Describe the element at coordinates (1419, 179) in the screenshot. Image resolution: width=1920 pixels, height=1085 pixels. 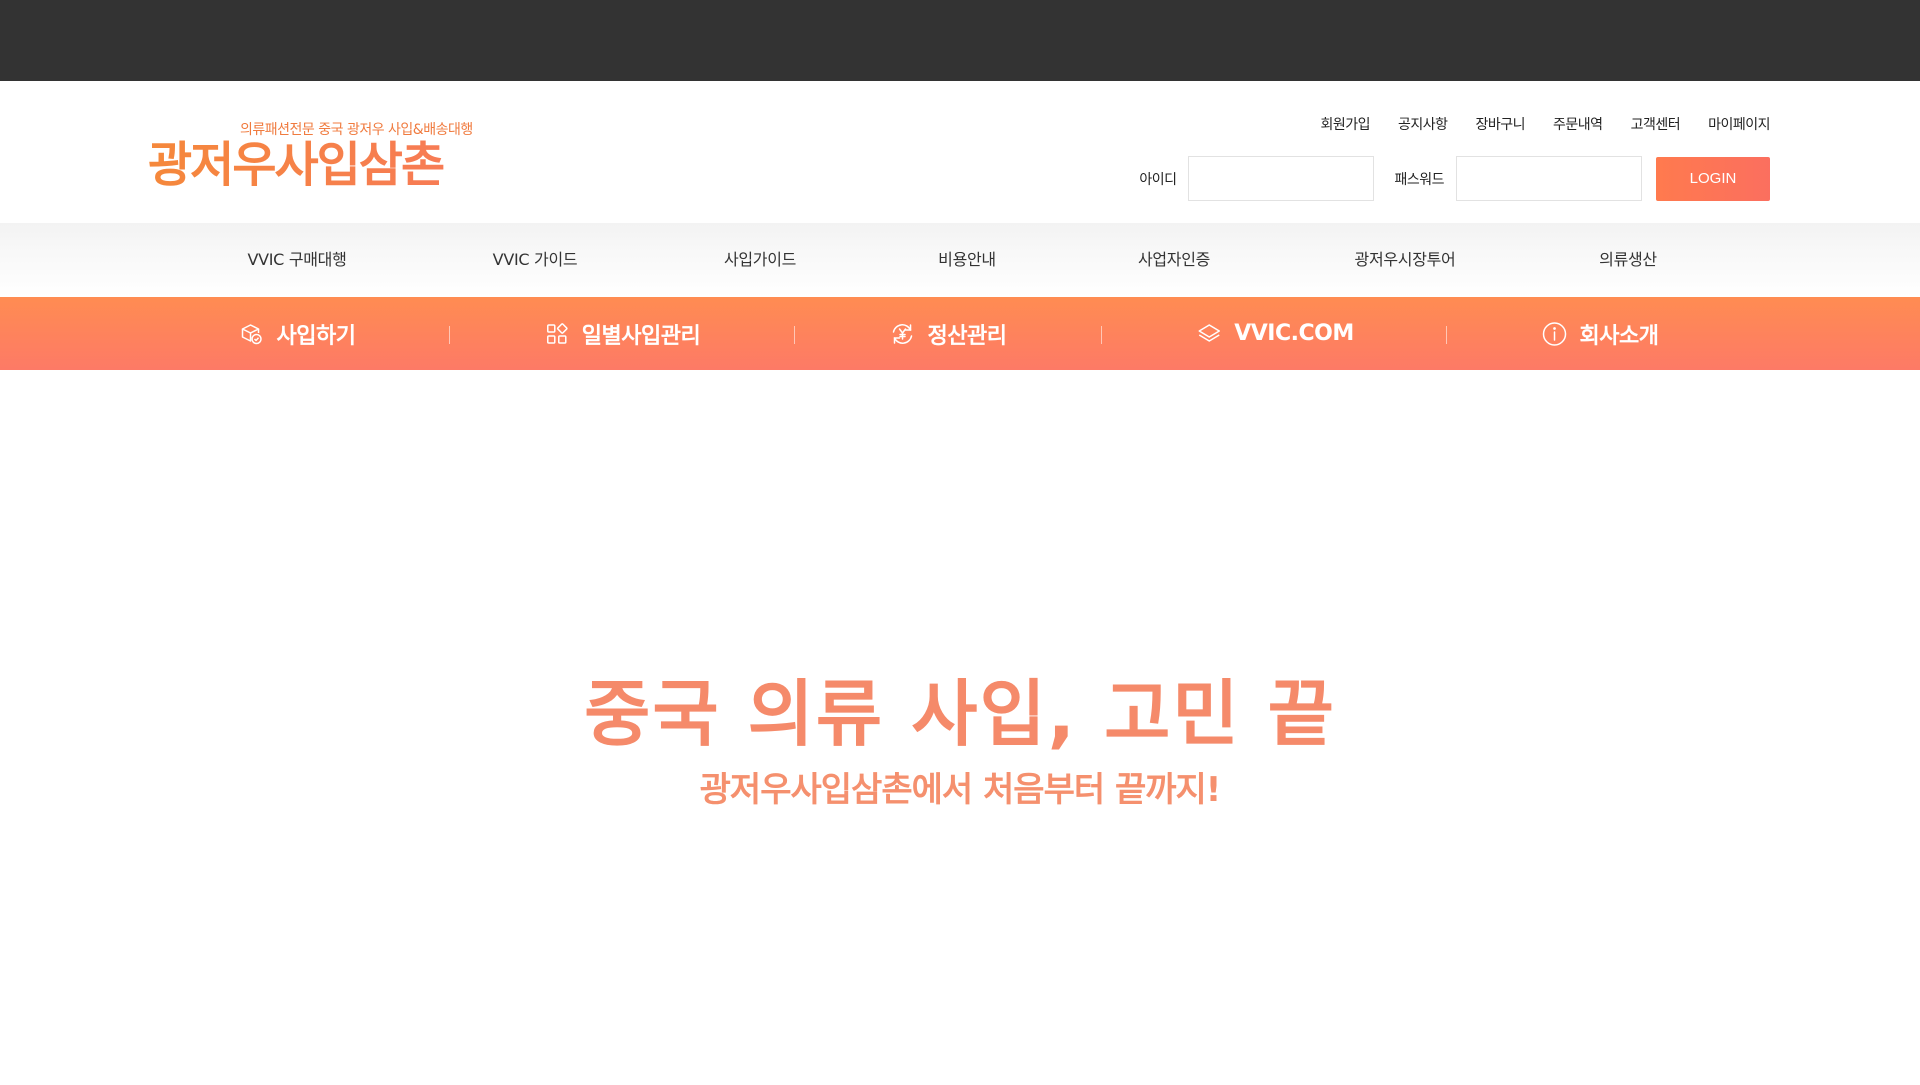
I see `password-label: 패스워드` at that location.